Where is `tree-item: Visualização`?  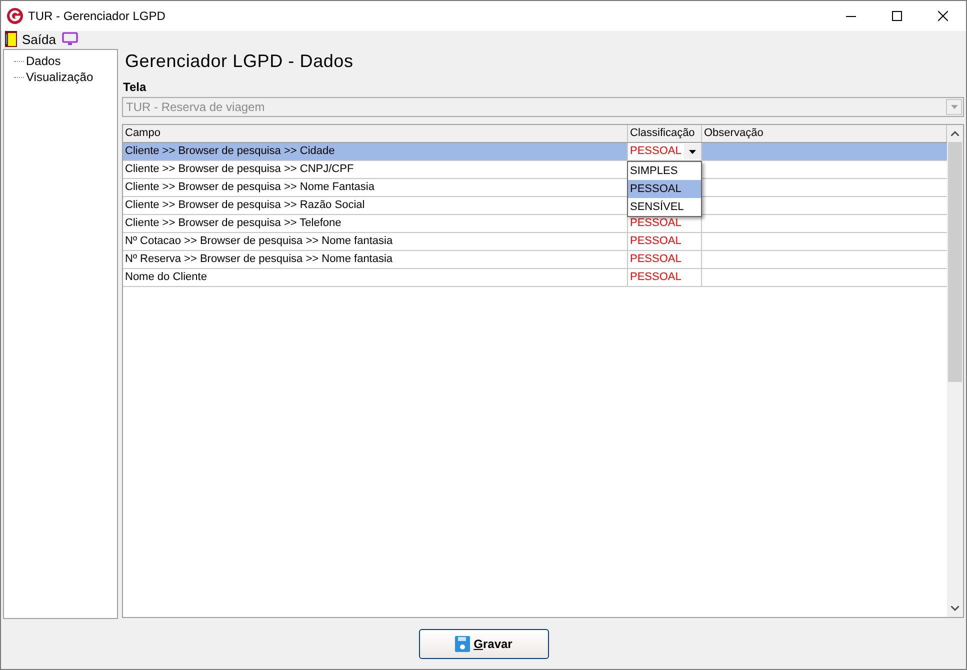 tree-item: Visualização is located at coordinates (59, 77).